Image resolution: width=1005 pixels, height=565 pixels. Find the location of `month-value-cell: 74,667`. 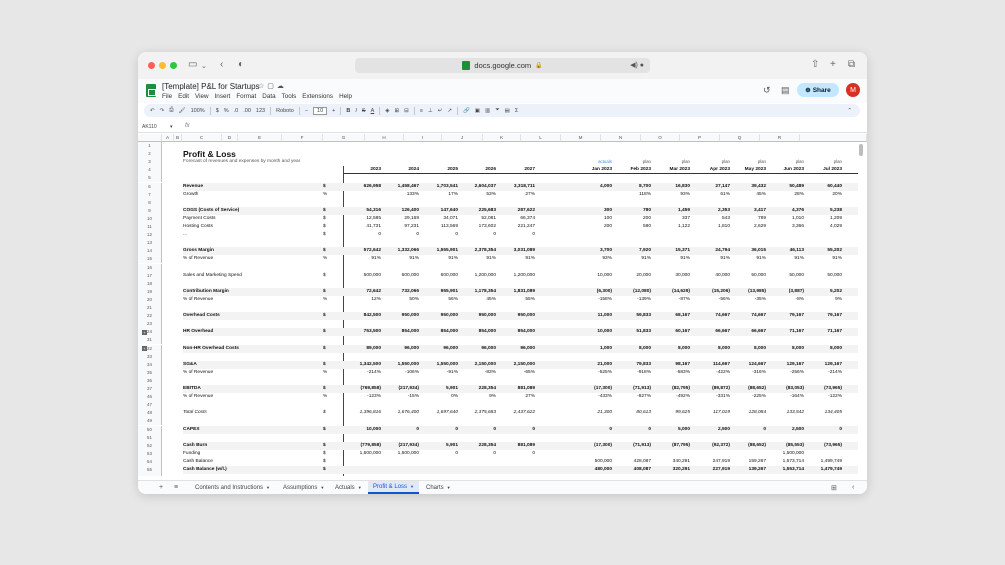

month-value-cell: 74,667 is located at coordinates (711, 316).